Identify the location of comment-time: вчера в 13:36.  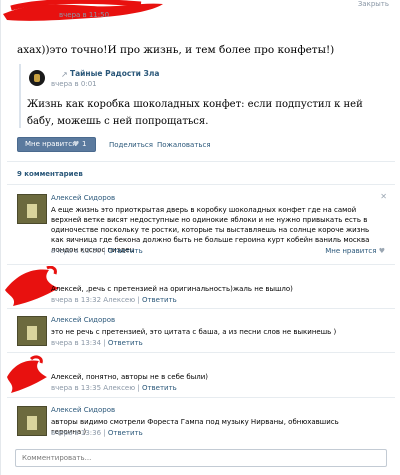
(76, 433).